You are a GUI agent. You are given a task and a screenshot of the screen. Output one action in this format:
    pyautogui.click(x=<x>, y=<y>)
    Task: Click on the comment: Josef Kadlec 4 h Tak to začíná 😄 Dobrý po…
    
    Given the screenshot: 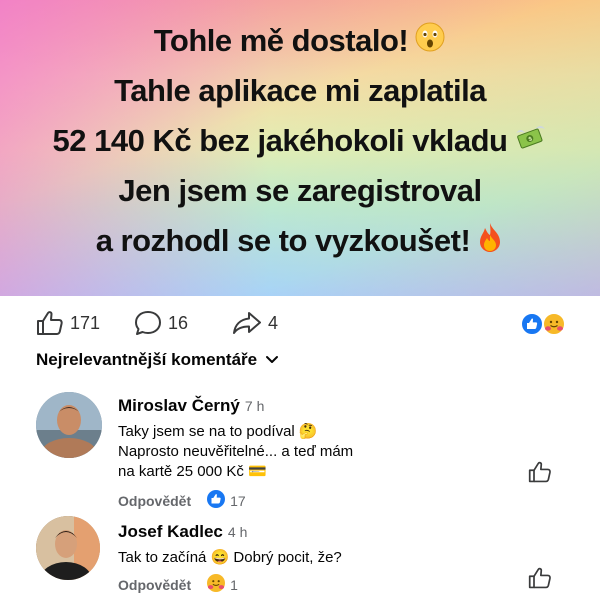 What is the action you would take?
    pyautogui.click(x=300, y=557)
    